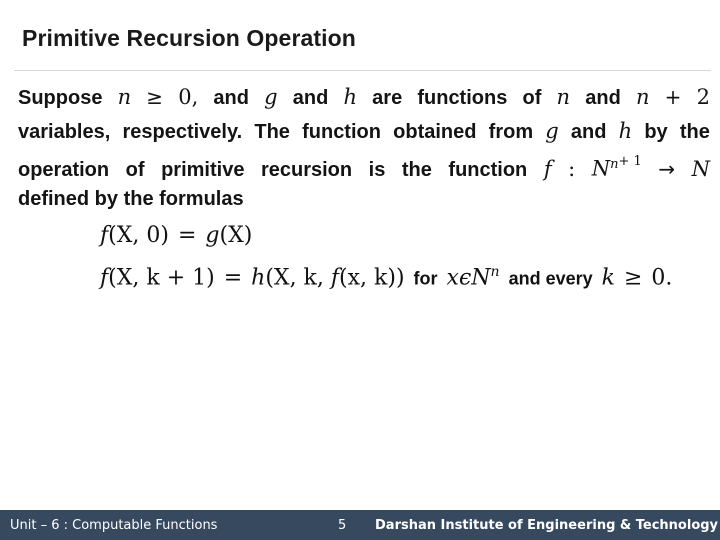 This screenshot has width=720, height=540. What do you see at coordinates (124, 97) in the screenshot?
I see `line1-var-n: n` at bounding box center [124, 97].